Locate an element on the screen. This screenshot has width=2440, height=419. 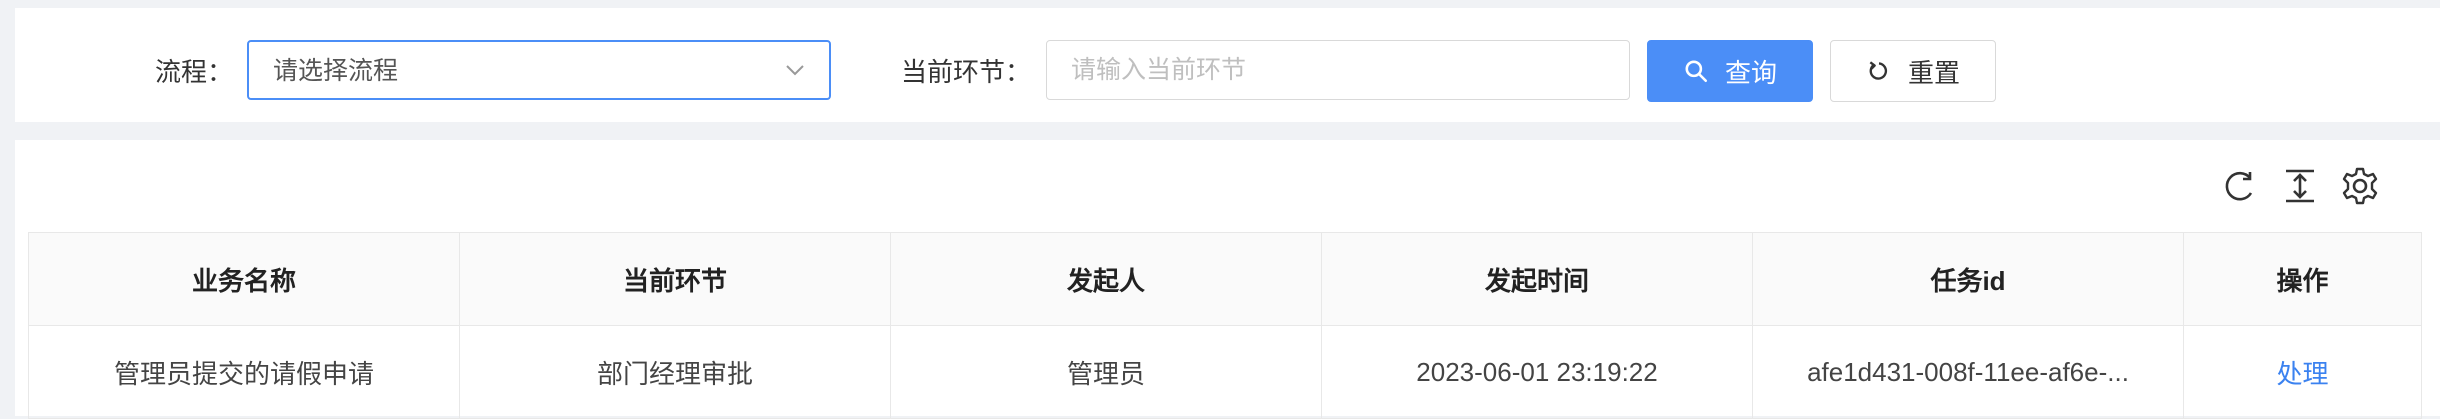
query-button-label: 查询 is located at coordinates (1750, 72).